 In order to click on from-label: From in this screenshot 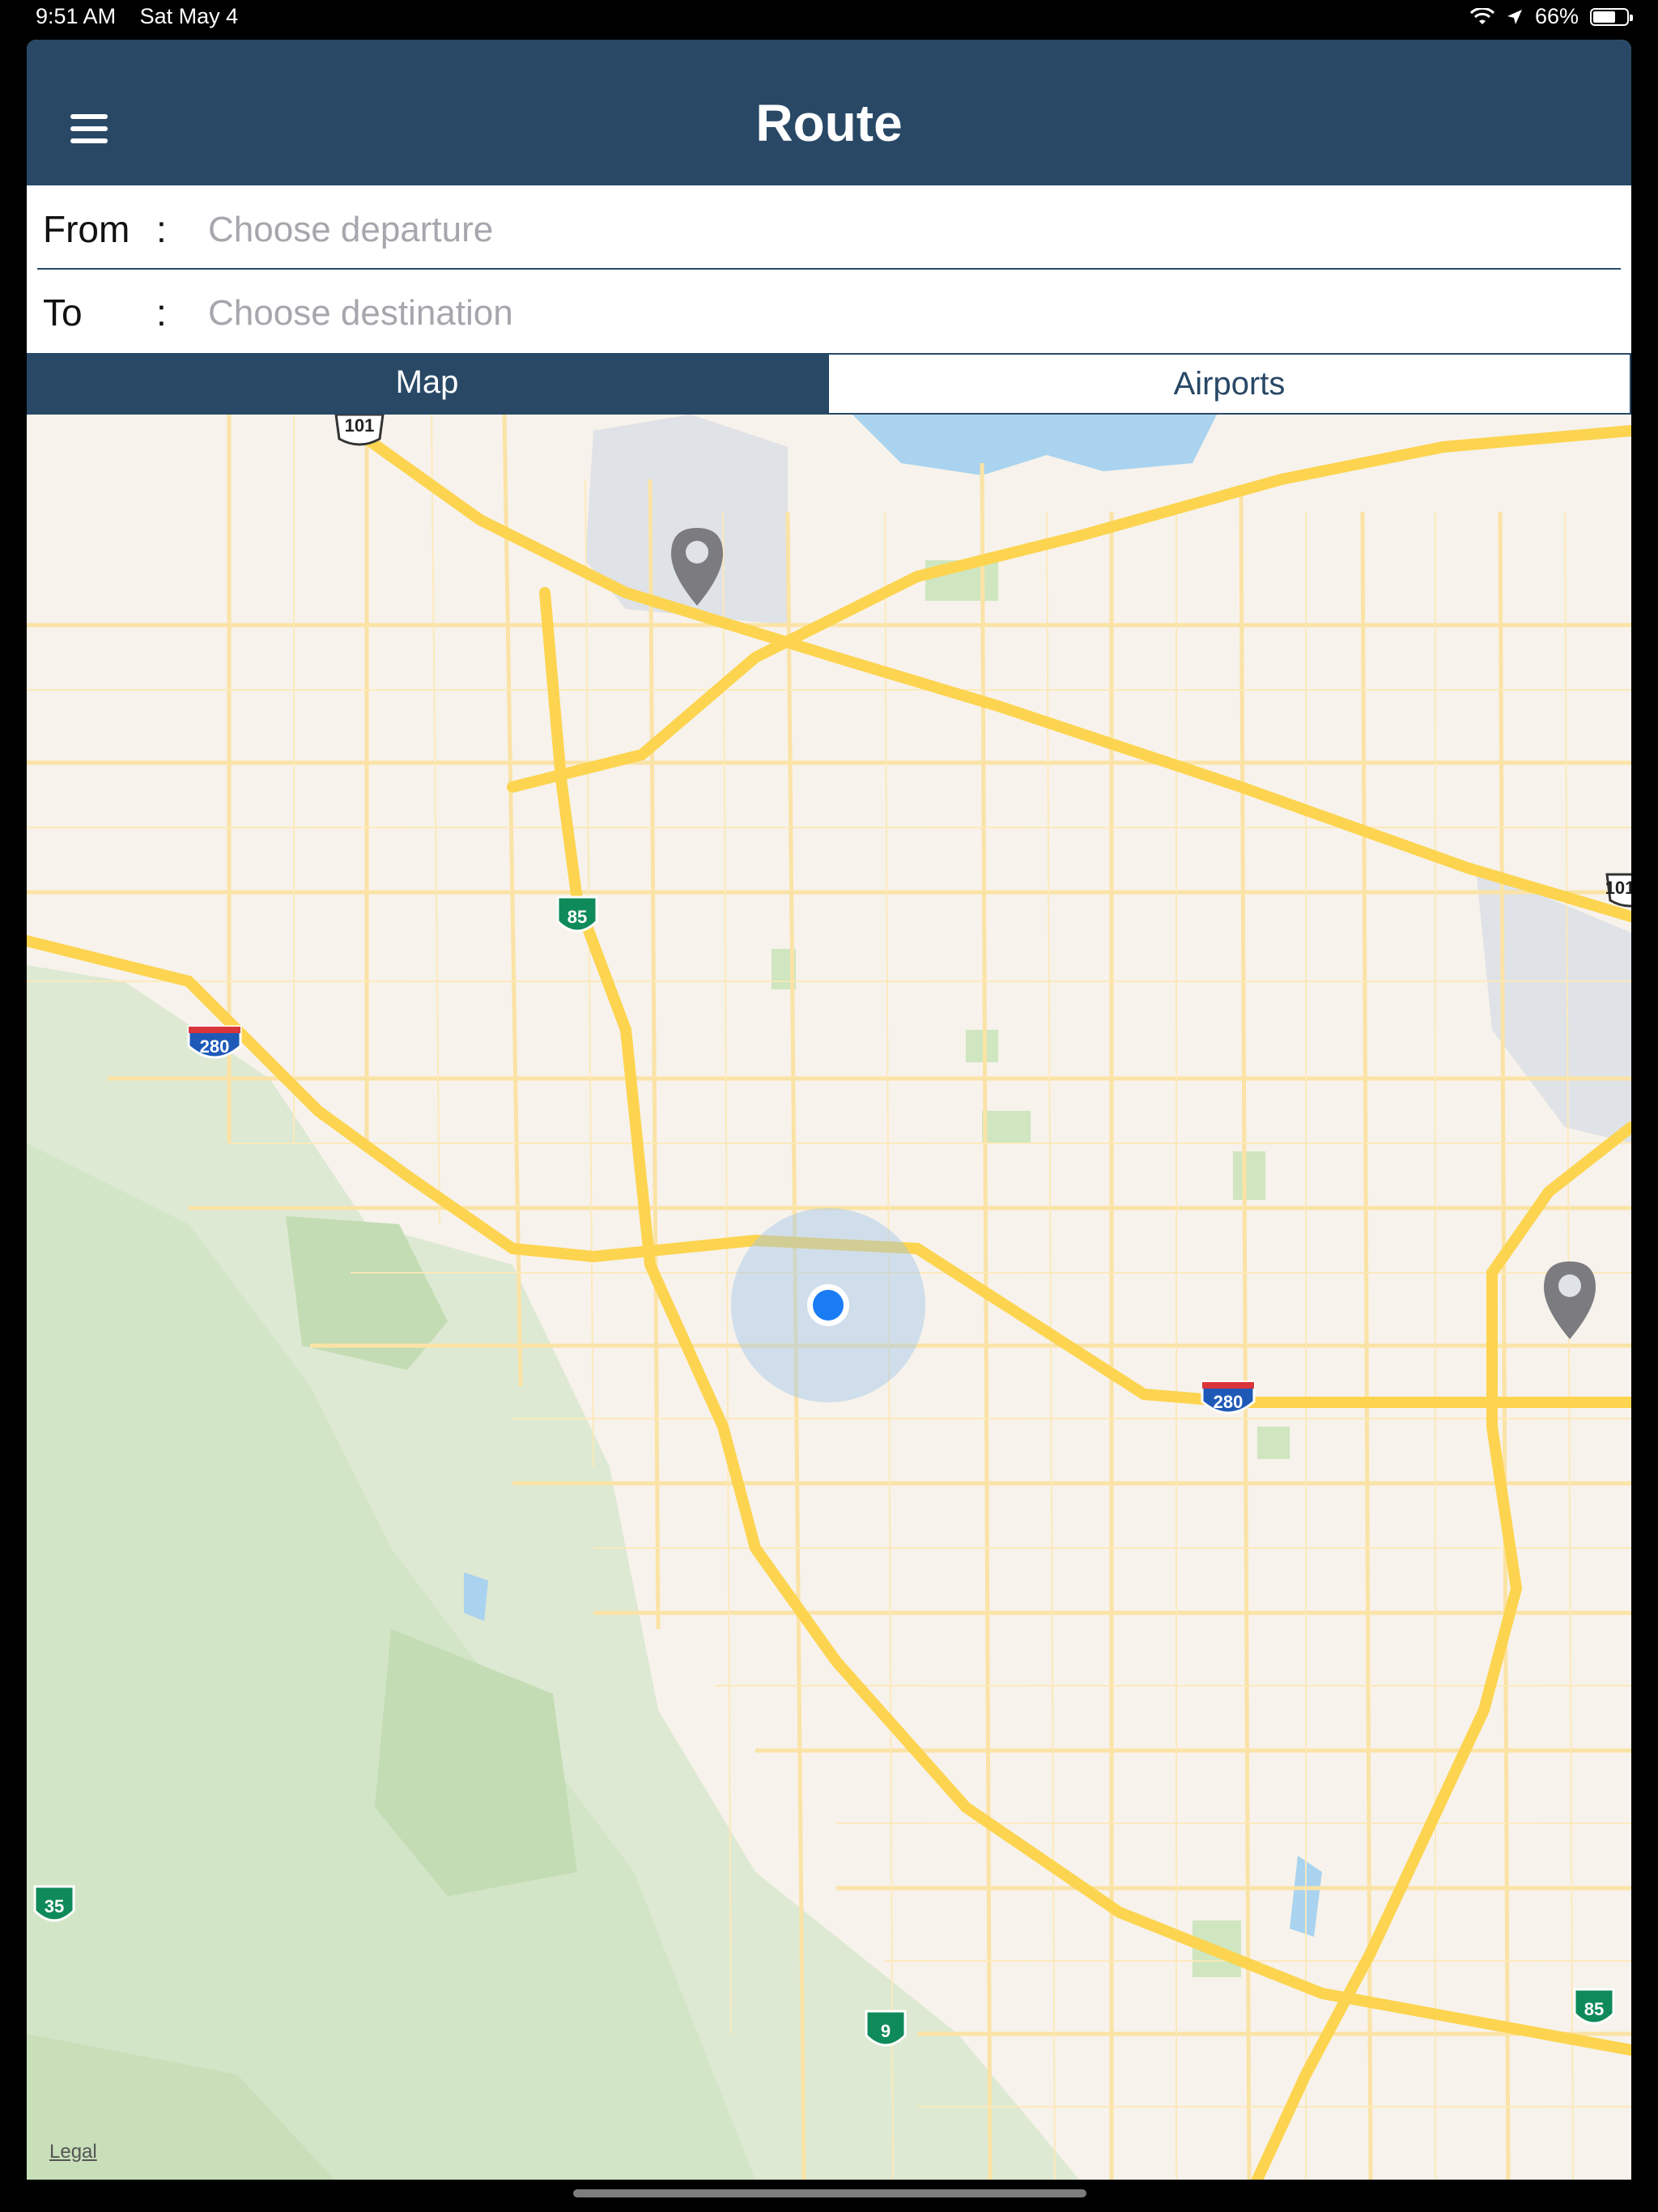, I will do `click(86, 229)`.